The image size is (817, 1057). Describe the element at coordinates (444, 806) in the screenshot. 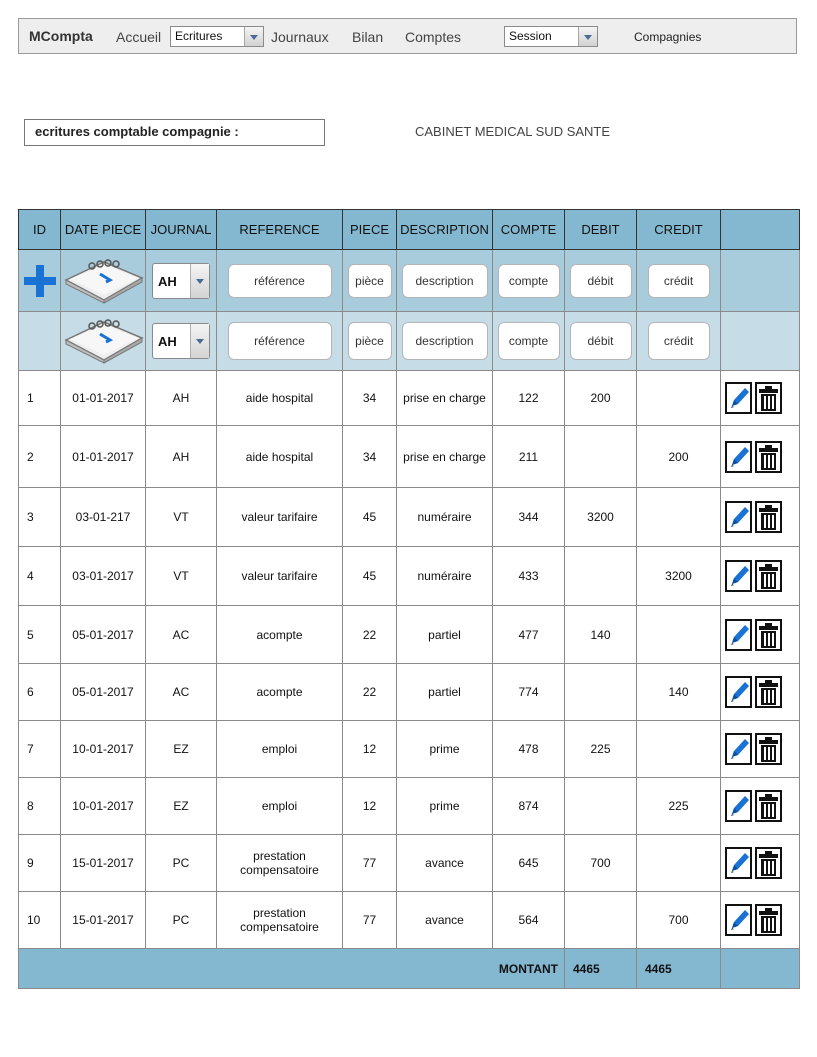

I see `row-description: prime` at that location.